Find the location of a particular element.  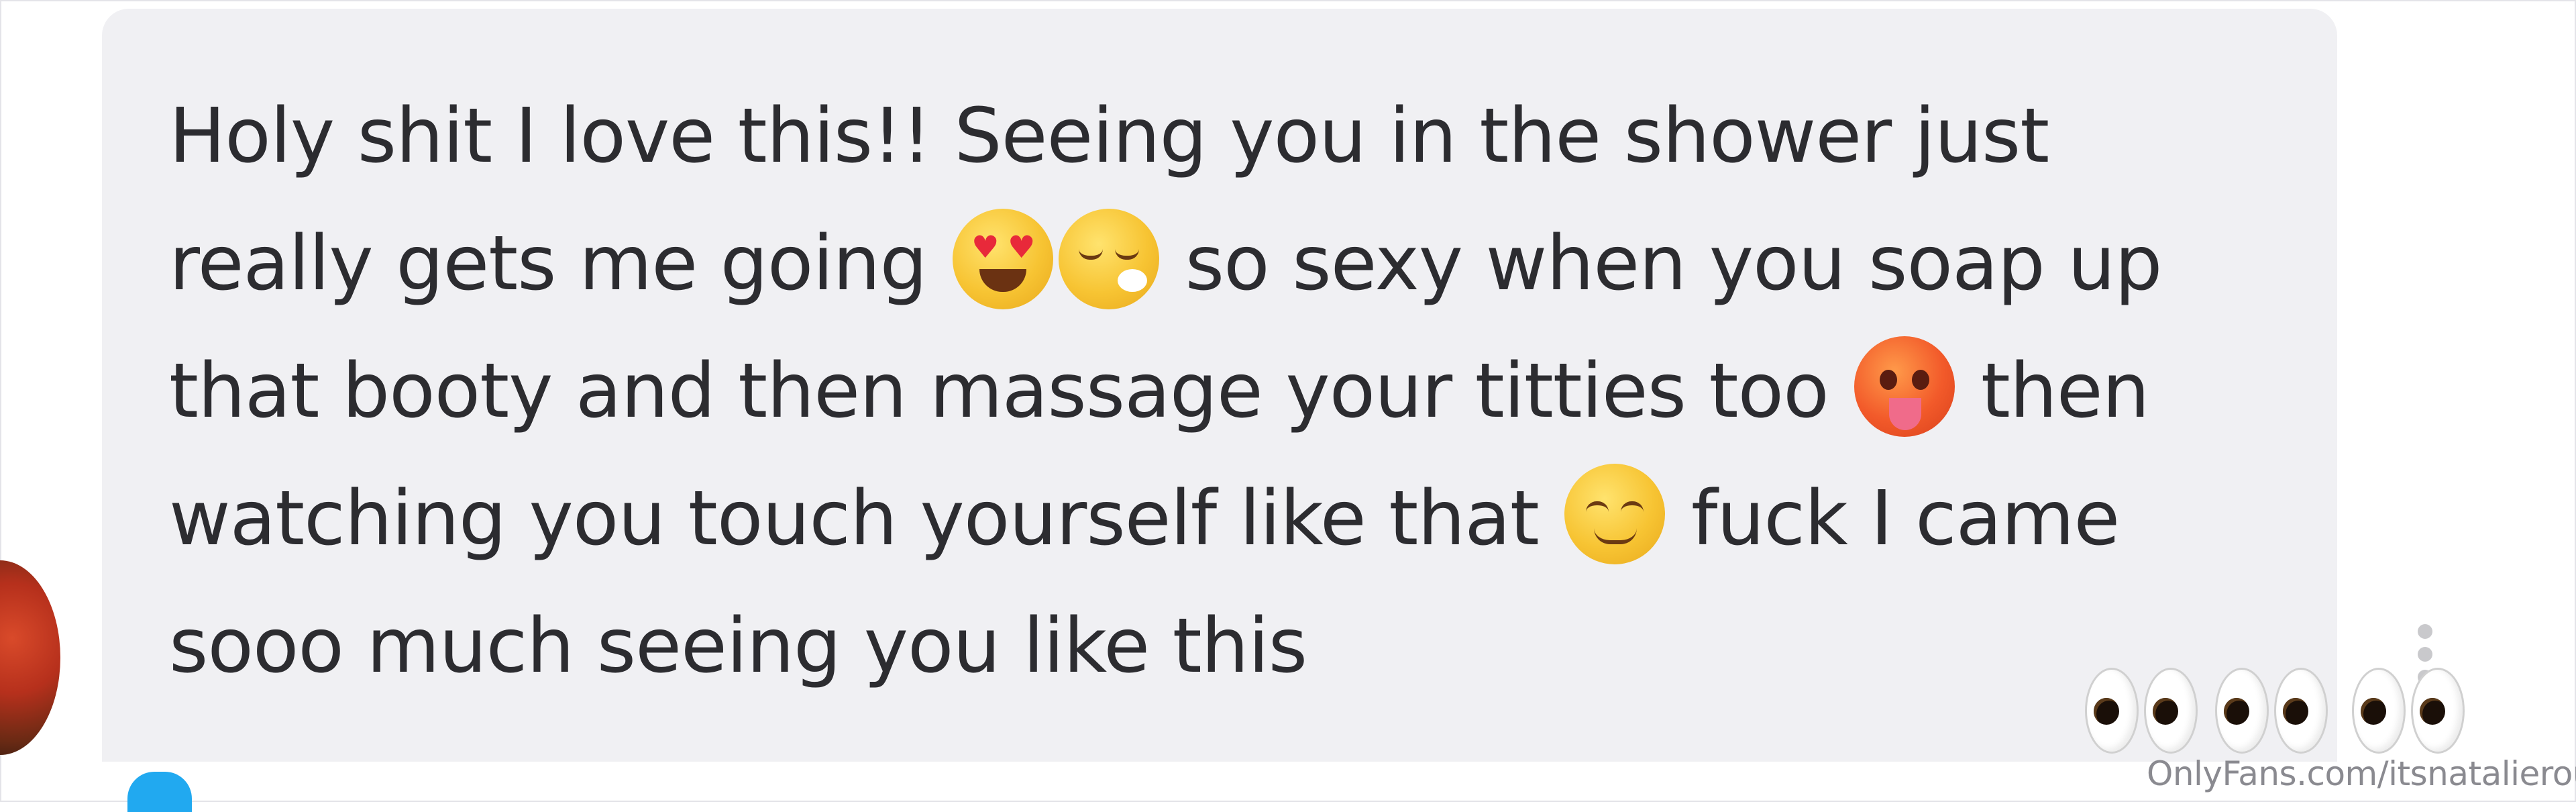

comment-line-5: sooo much seeing you like this is located at coordinates (738, 647).